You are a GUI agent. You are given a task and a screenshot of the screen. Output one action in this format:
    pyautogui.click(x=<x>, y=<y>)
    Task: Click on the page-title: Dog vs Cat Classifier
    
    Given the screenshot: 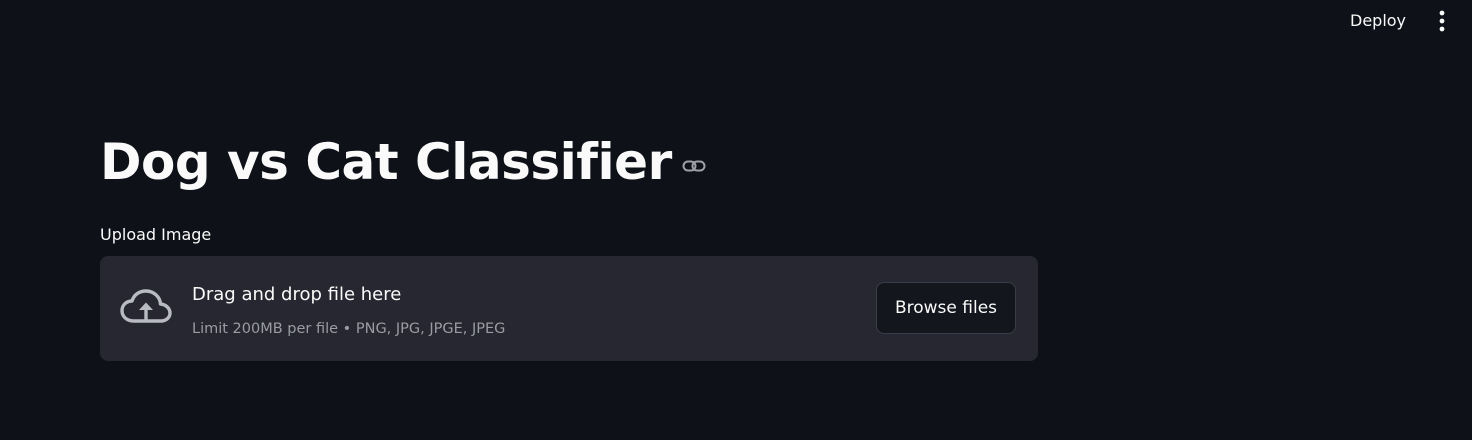 What is the action you would take?
    pyautogui.click(x=386, y=162)
    